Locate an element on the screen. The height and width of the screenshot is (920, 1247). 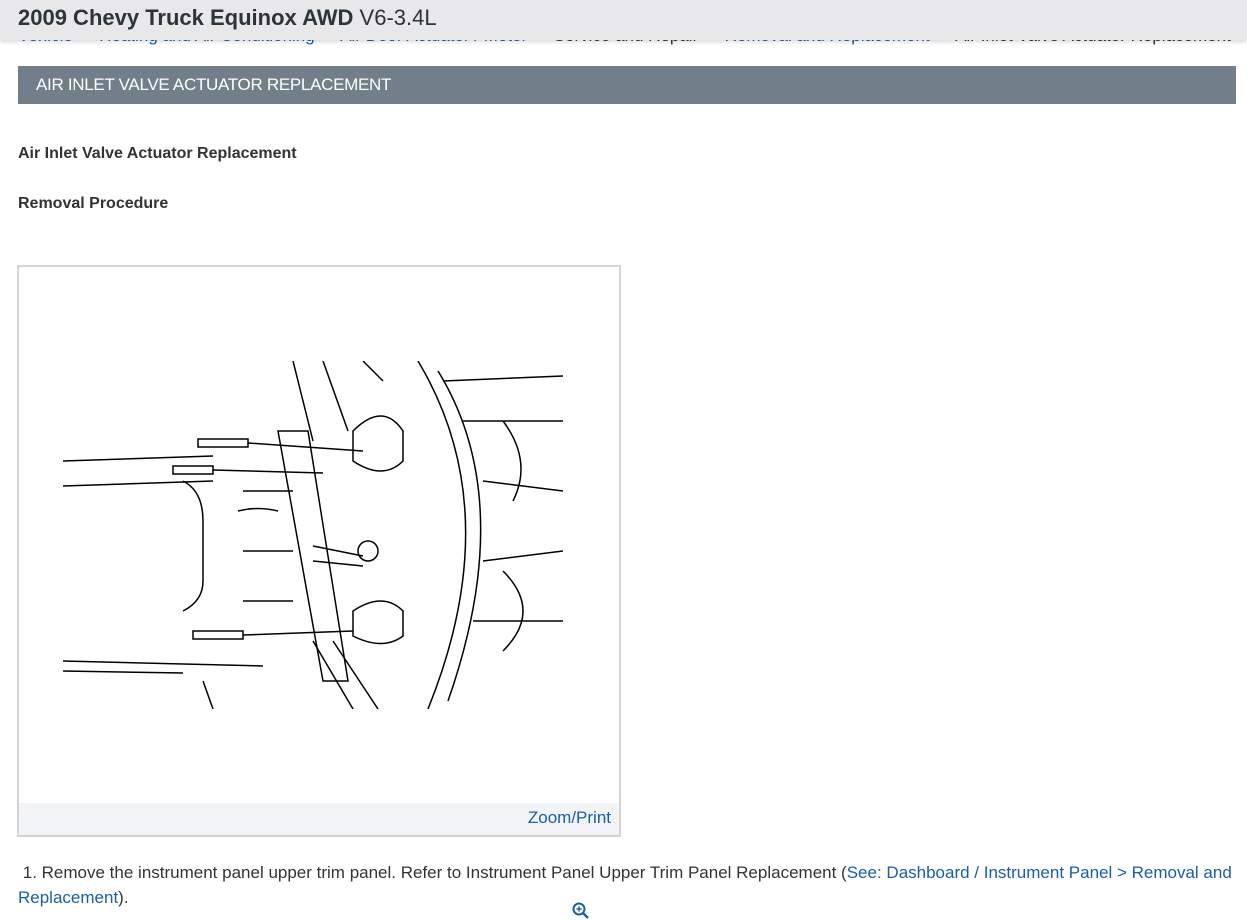
procedure-heading: Removal Procedure is located at coordinates (93, 203).